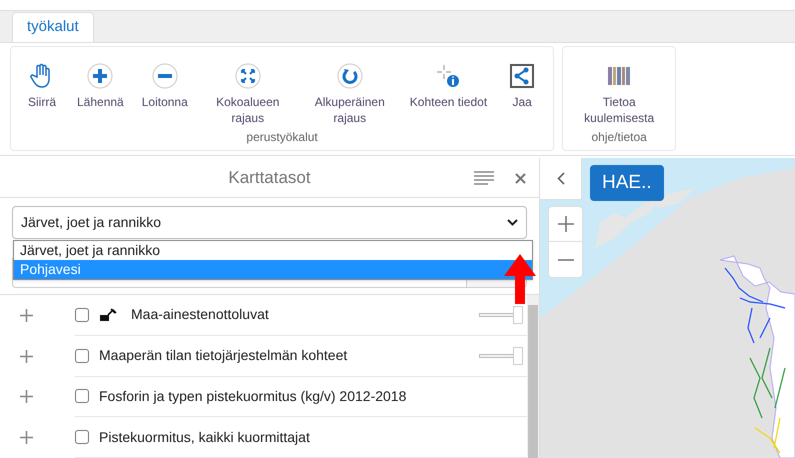 The width and height of the screenshot is (795, 458). Describe the element at coordinates (269, 177) in the screenshot. I see `panel-title: Karttatasot` at that location.